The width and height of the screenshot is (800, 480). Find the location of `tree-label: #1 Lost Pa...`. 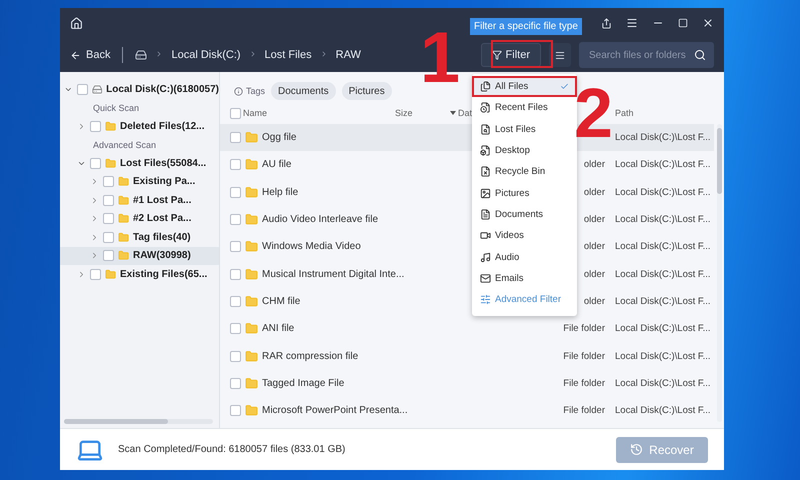

tree-label: #1 Lost Pa... is located at coordinates (162, 200).